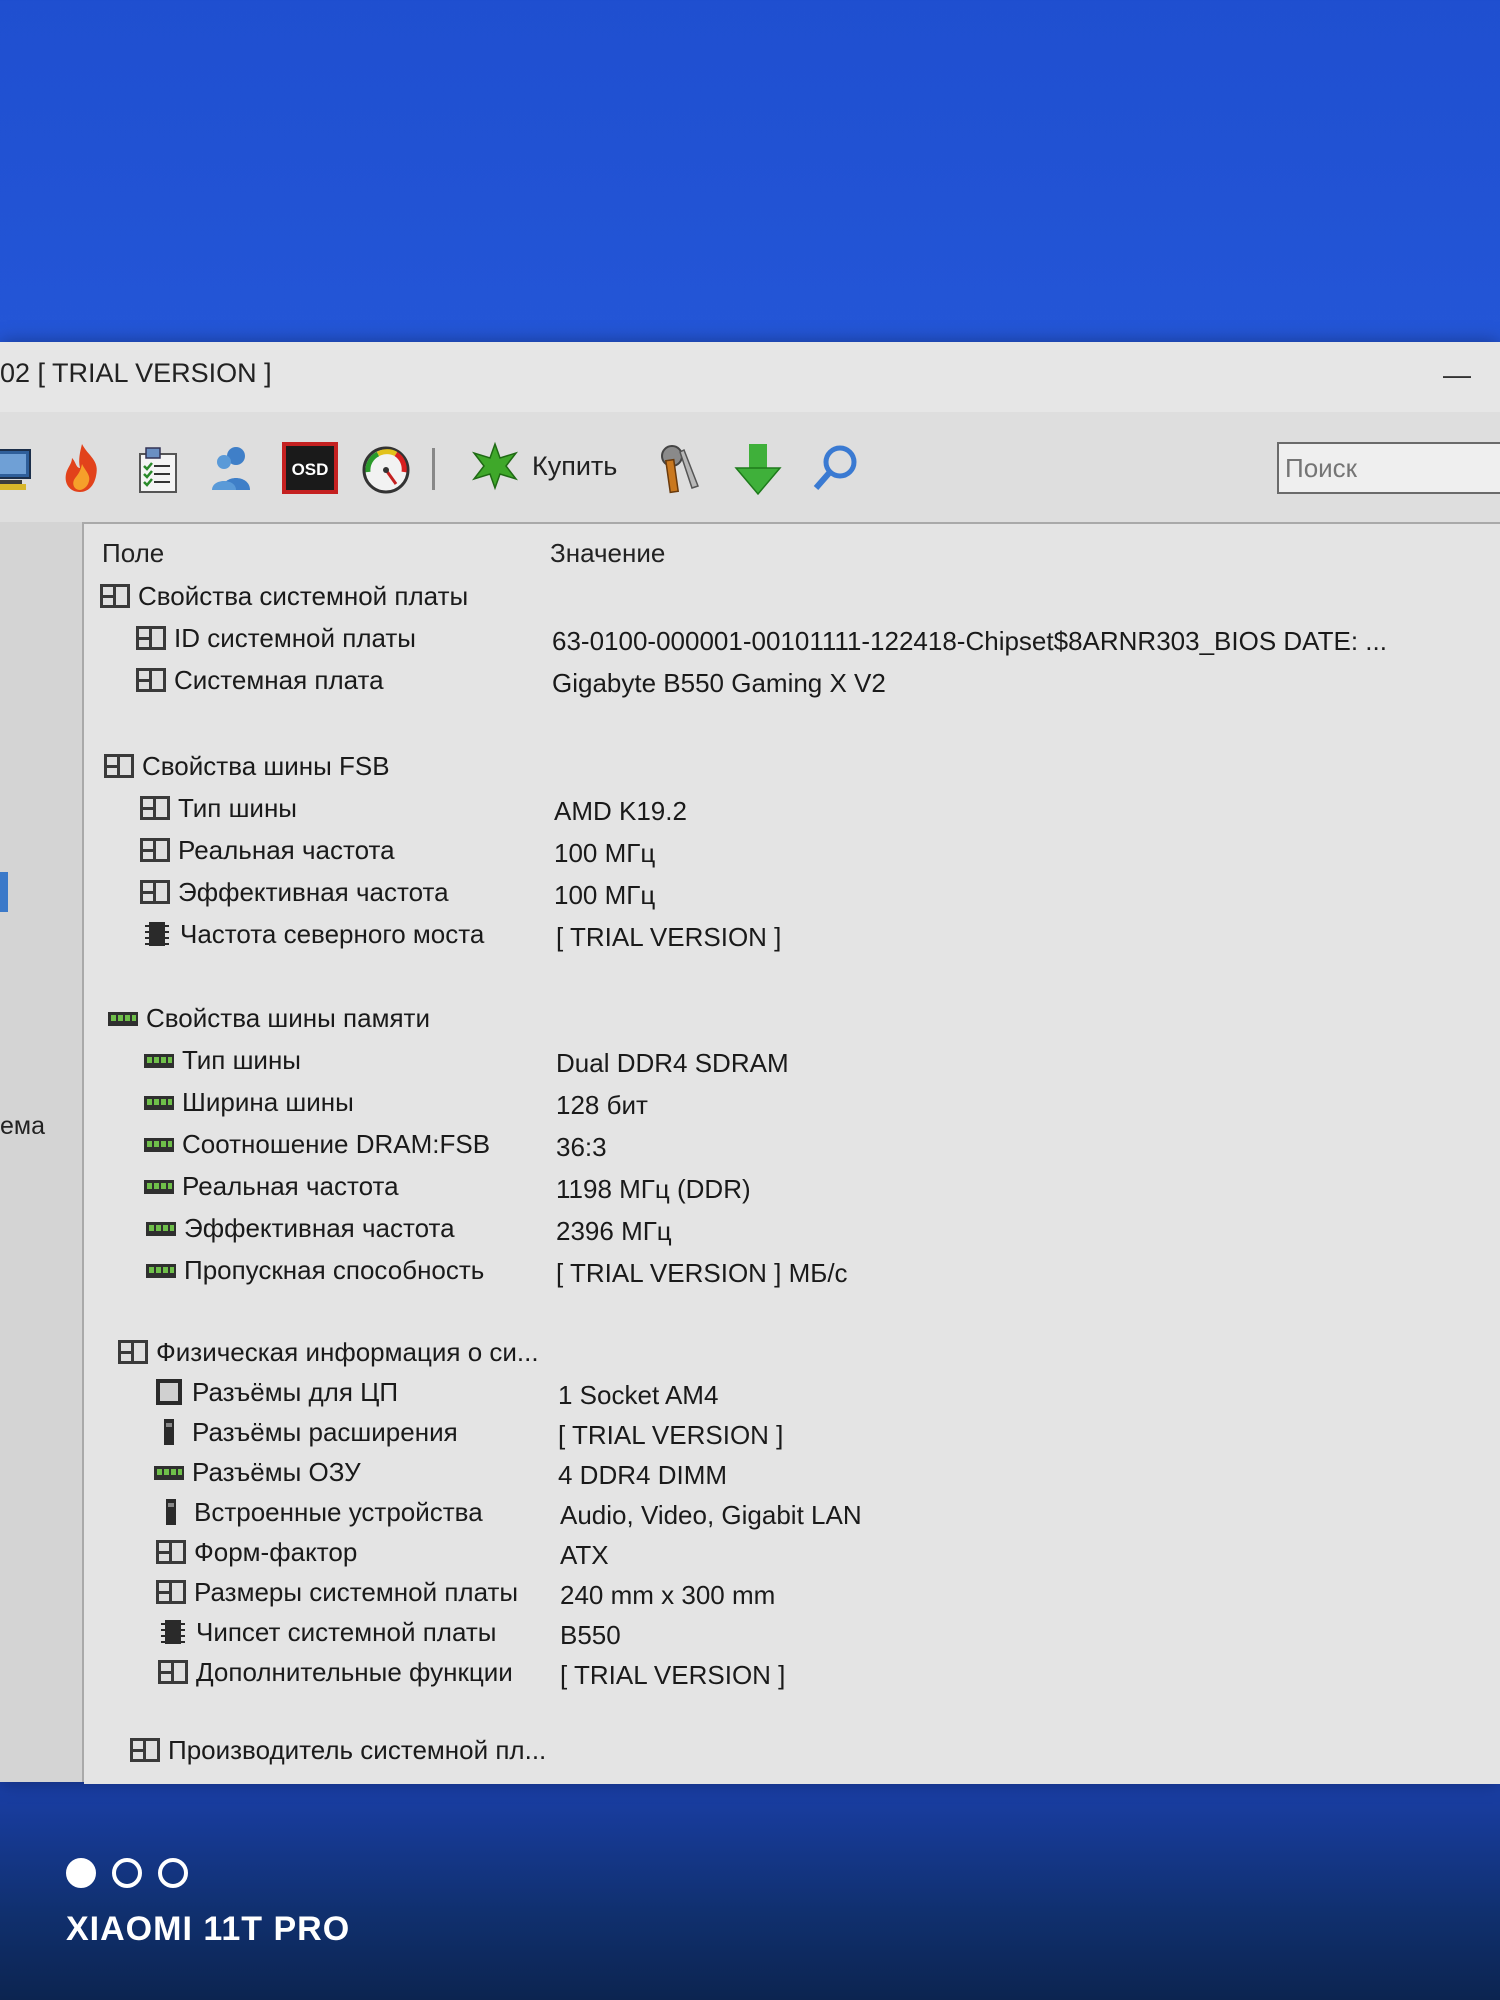 The image size is (1500, 2000). Describe the element at coordinates (276, 1551) in the screenshot. I see `property-field: Форм-фактор` at that location.